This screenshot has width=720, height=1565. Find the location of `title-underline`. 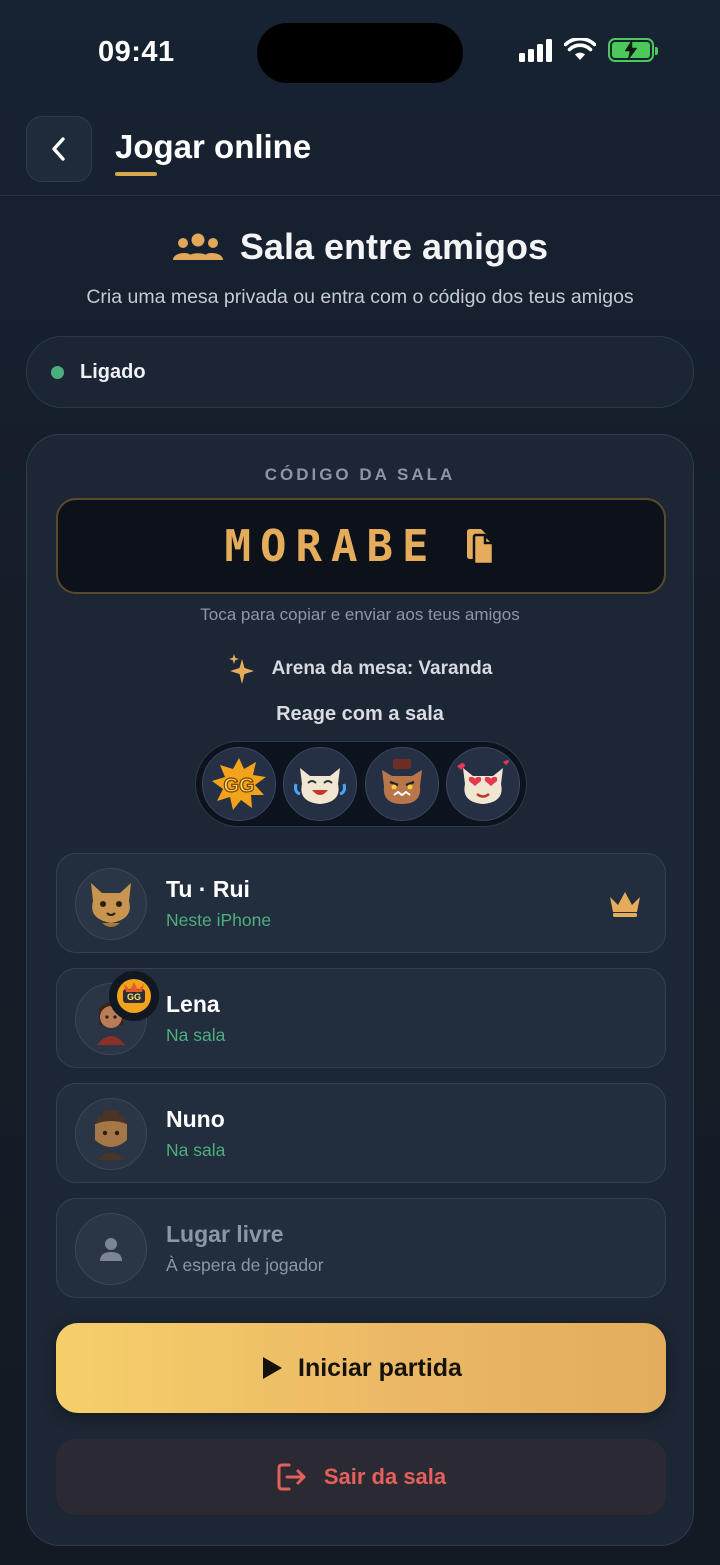

title-underline is located at coordinates (136, 174).